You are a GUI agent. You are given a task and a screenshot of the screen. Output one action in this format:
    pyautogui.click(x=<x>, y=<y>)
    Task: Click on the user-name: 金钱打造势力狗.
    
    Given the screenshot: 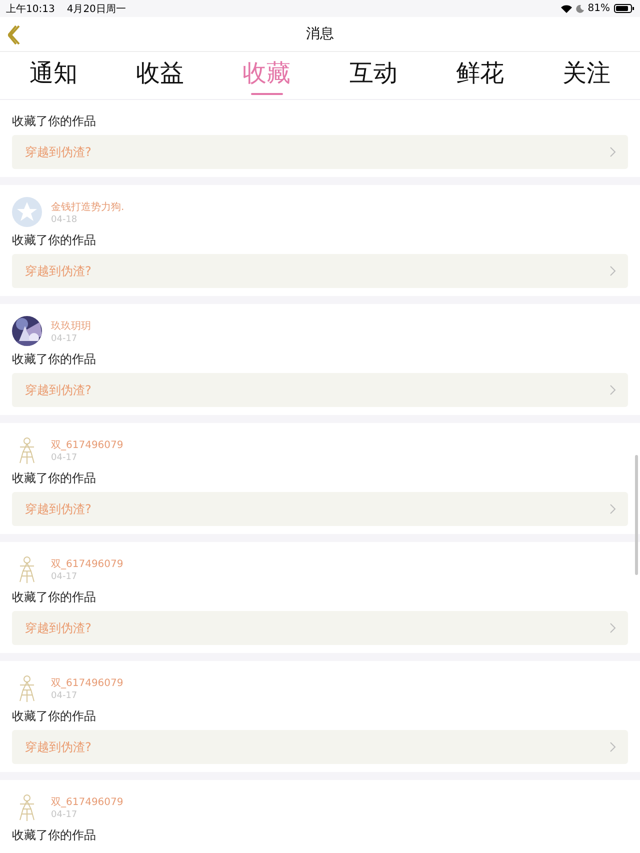 What is the action you would take?
    pyautogui.click(x=87, y=207)
    